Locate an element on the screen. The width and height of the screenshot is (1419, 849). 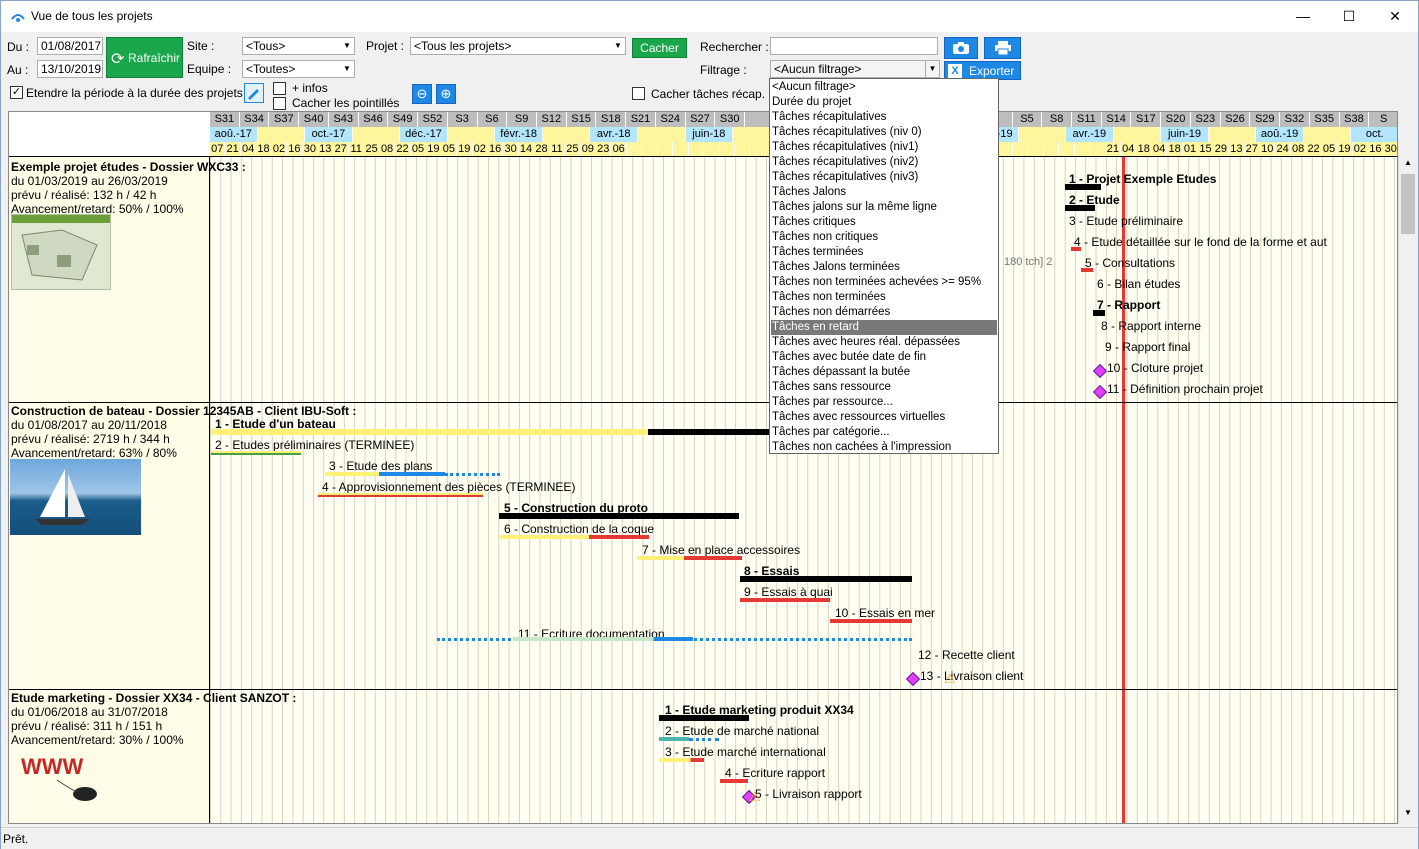
filter-option: Tâches récapitulatives (niv3) is located at coordinates (884, 177).